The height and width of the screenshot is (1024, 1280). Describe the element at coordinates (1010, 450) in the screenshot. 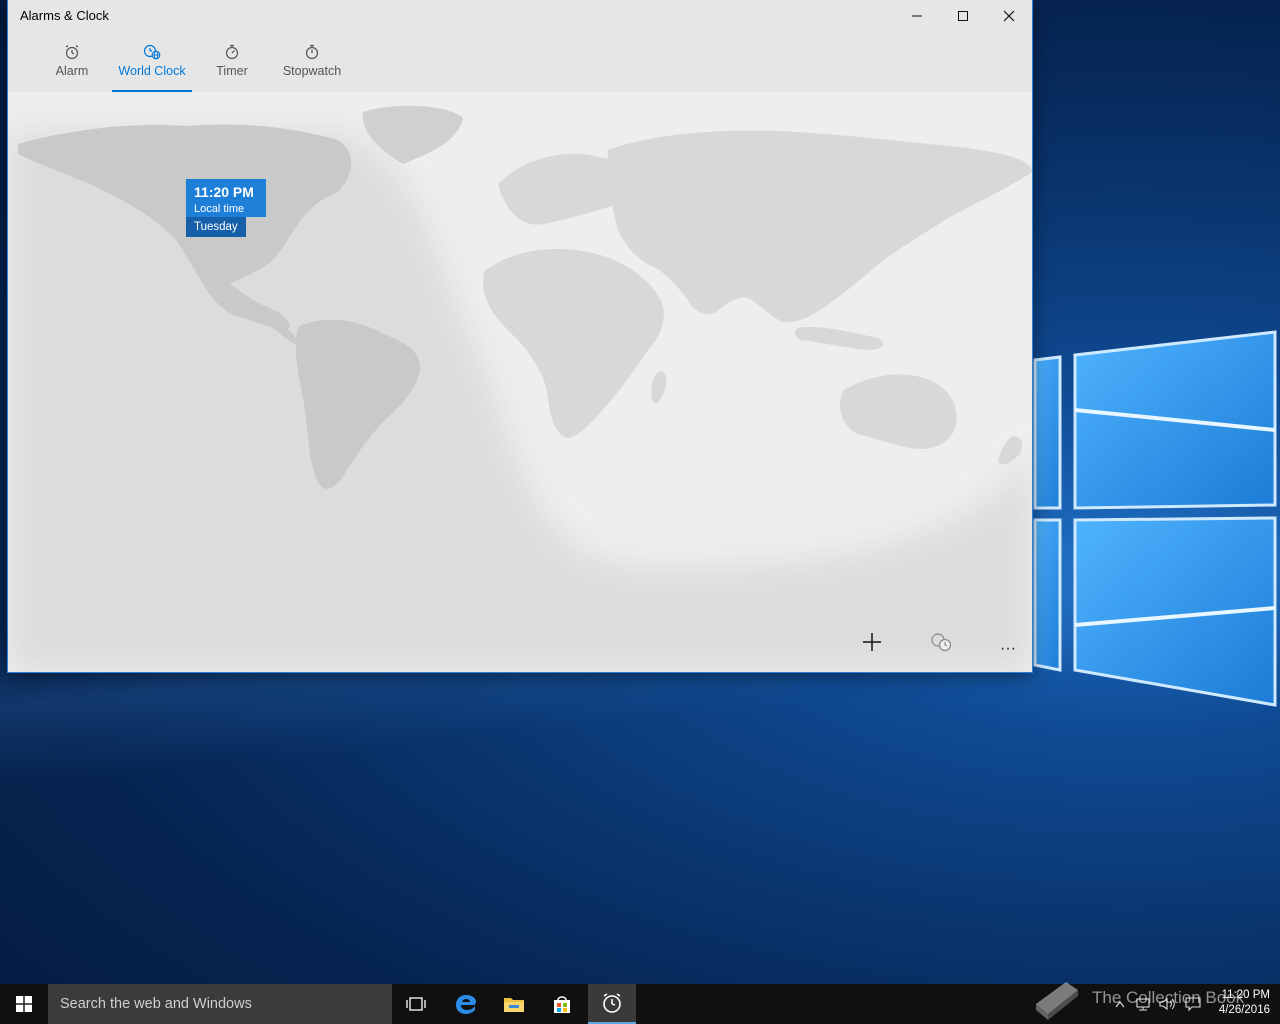

I see `landmass-new-zealand` at that location.